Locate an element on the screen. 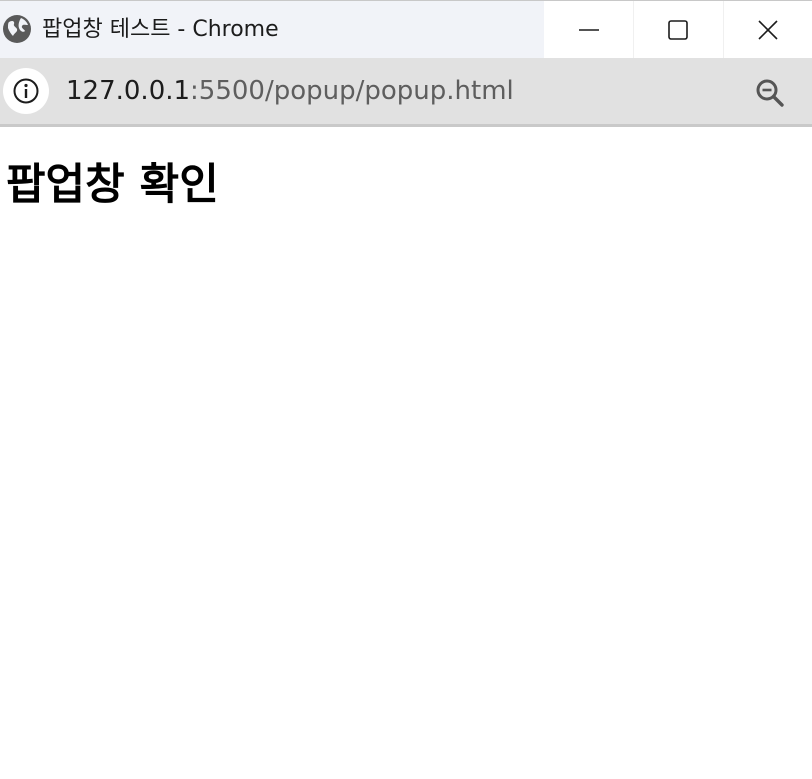  minimize-button is located at coordinates (588, 29).